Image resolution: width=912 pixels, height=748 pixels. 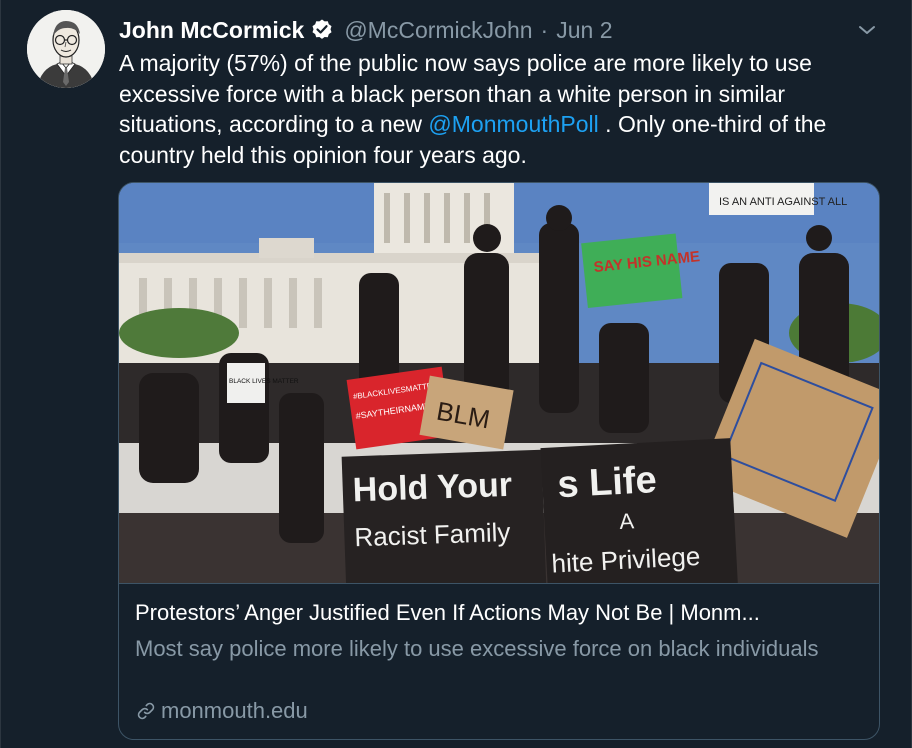 What do you see at coordinates (606, 482) in the screenshot?
I see `svg-text: s Life` at bounding box center [606, 482].